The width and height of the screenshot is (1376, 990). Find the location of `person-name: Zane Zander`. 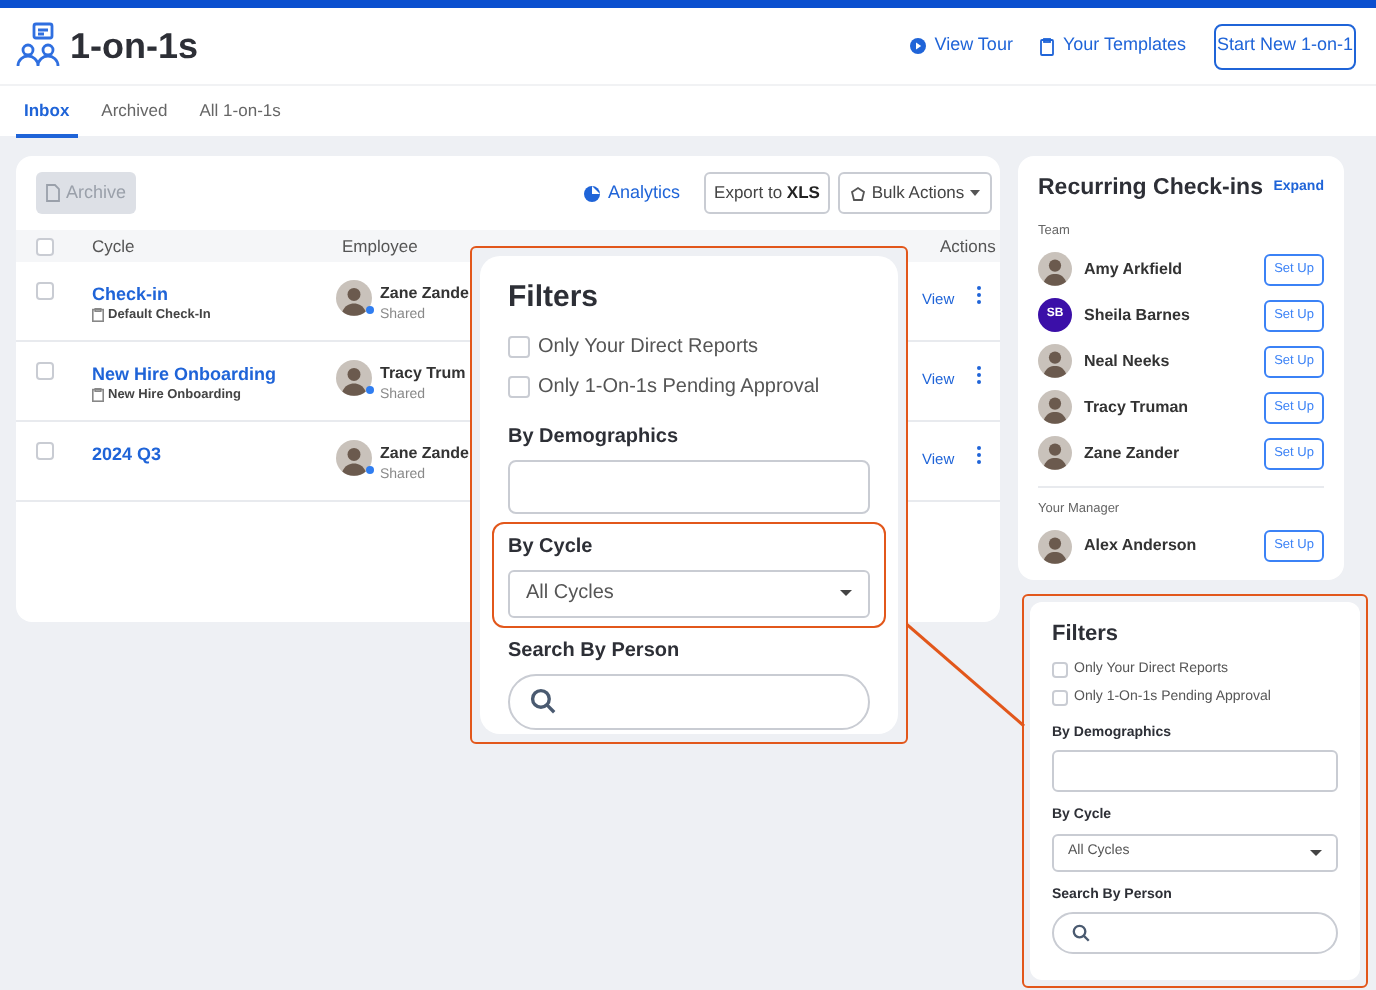

person-name: Zane Zander is located at coordinates (1132, 453).